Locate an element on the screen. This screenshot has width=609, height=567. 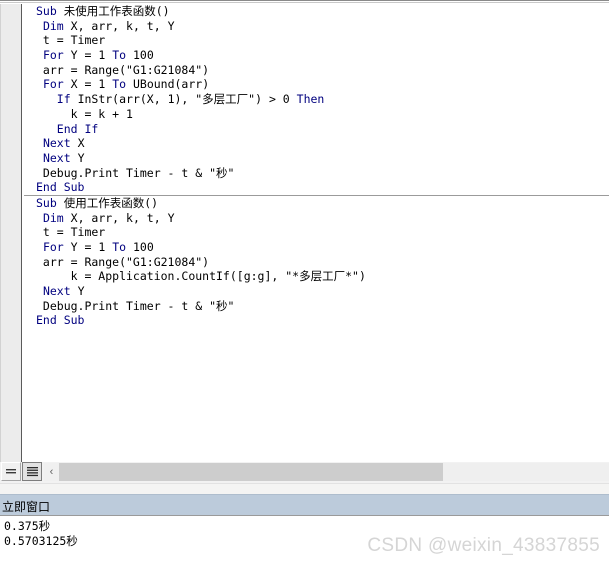
immediate-window-titlebar: 立即窗口 is located at coordinates (304, 504).